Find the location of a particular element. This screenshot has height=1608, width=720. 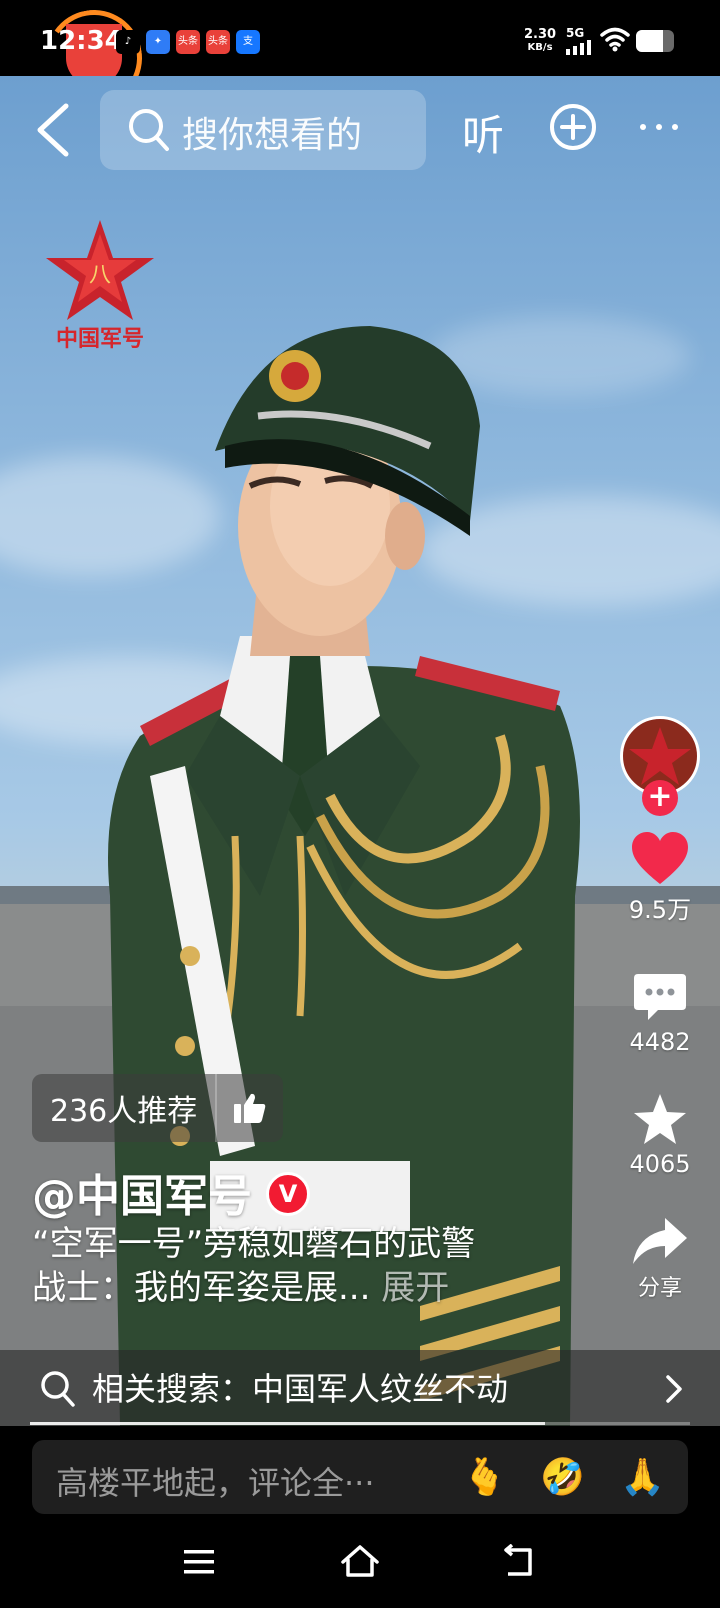

thumbs-up-icon is located at coordinates (250, 1108).